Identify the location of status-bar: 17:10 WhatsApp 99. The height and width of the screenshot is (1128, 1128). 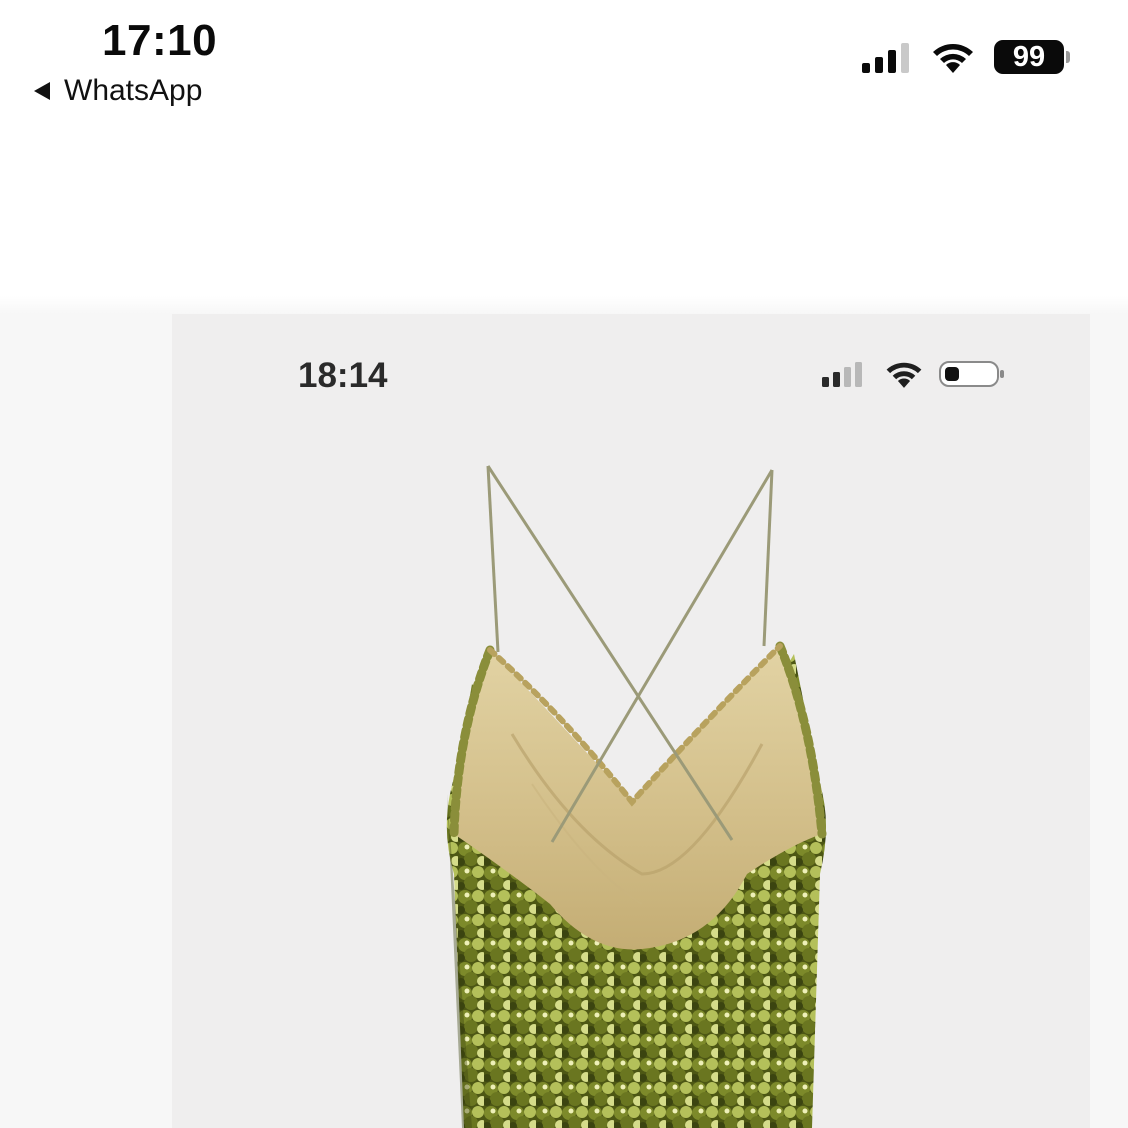
(564, 65).